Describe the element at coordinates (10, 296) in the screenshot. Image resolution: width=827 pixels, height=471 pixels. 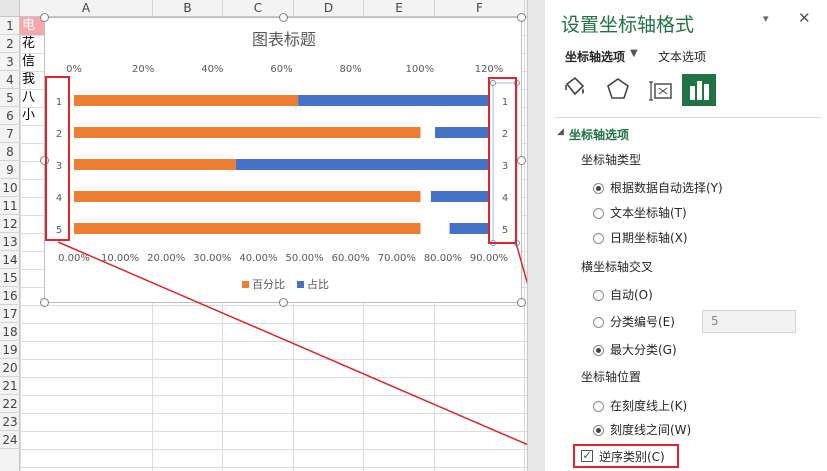
I see `row-header-16: 16` at that location.